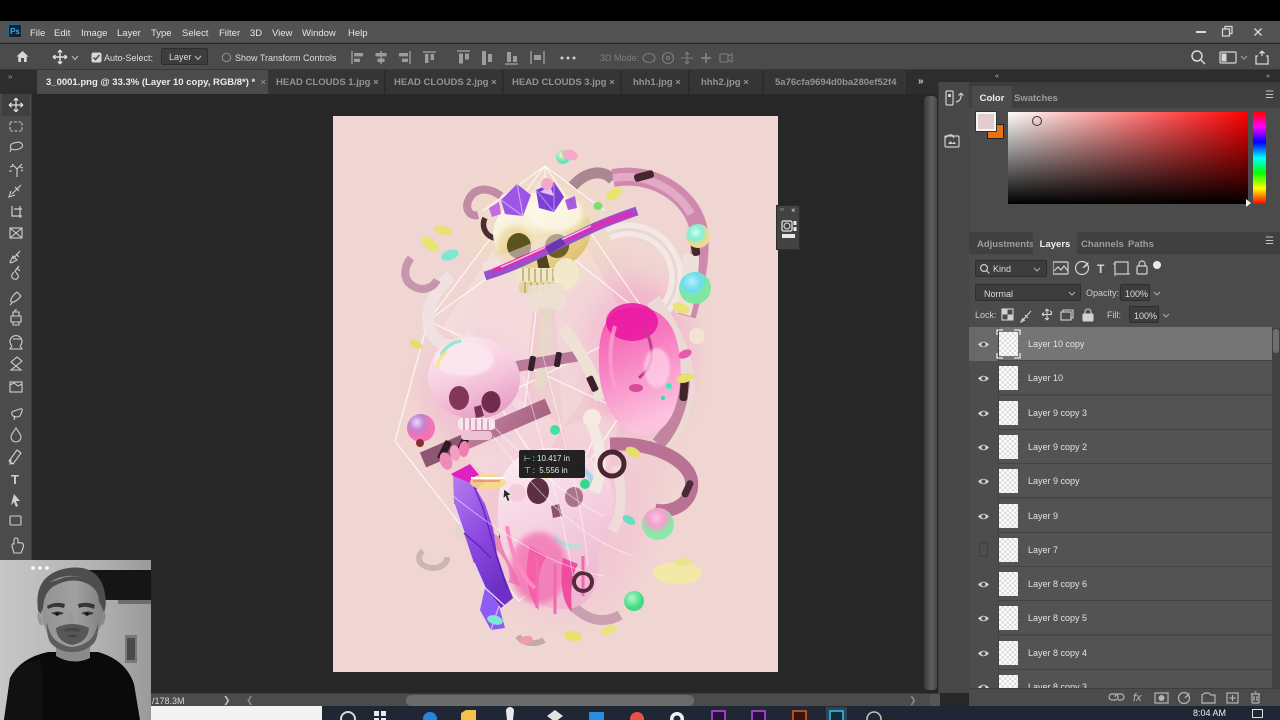 The height and width of the screenshot is (720, 1280). Describe the element at coordinates (546, 470) in the screenshot. I see `svg-text: ⊤ : 5.556 in` at that location.